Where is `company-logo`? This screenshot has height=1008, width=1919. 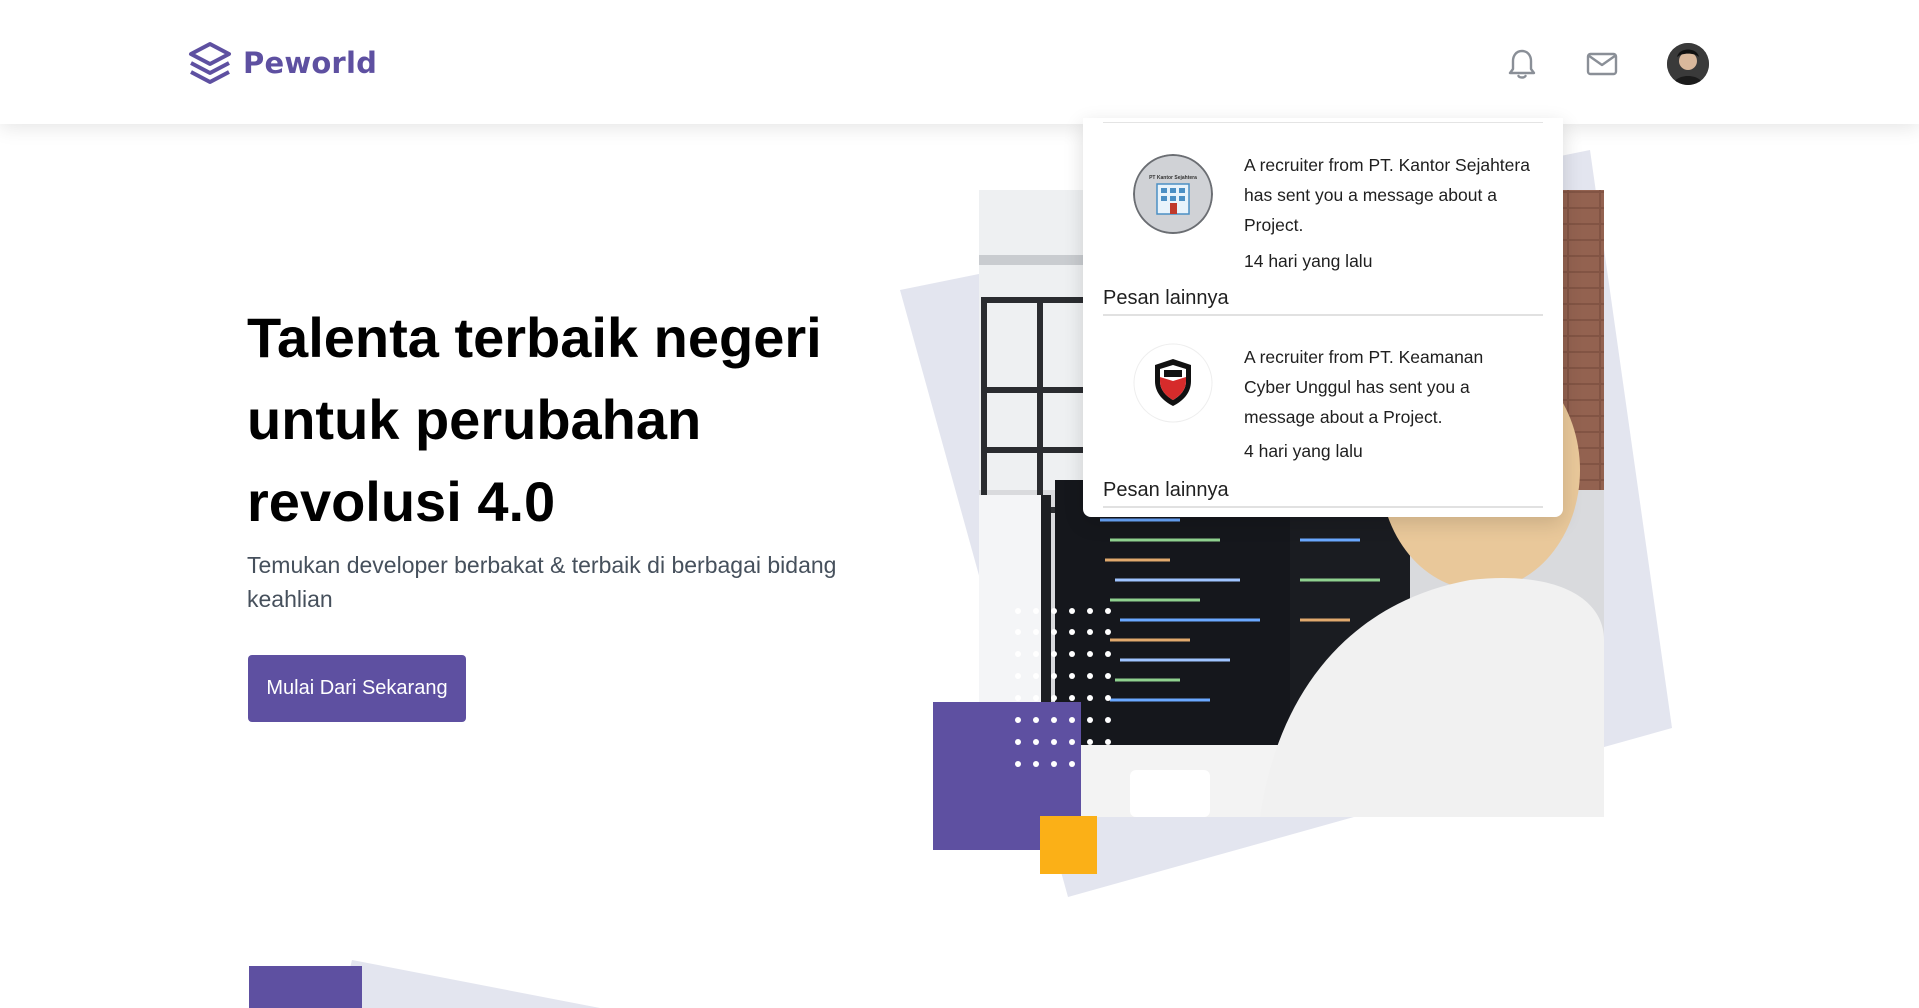 company-logo is located at coordinates (1173, 383).